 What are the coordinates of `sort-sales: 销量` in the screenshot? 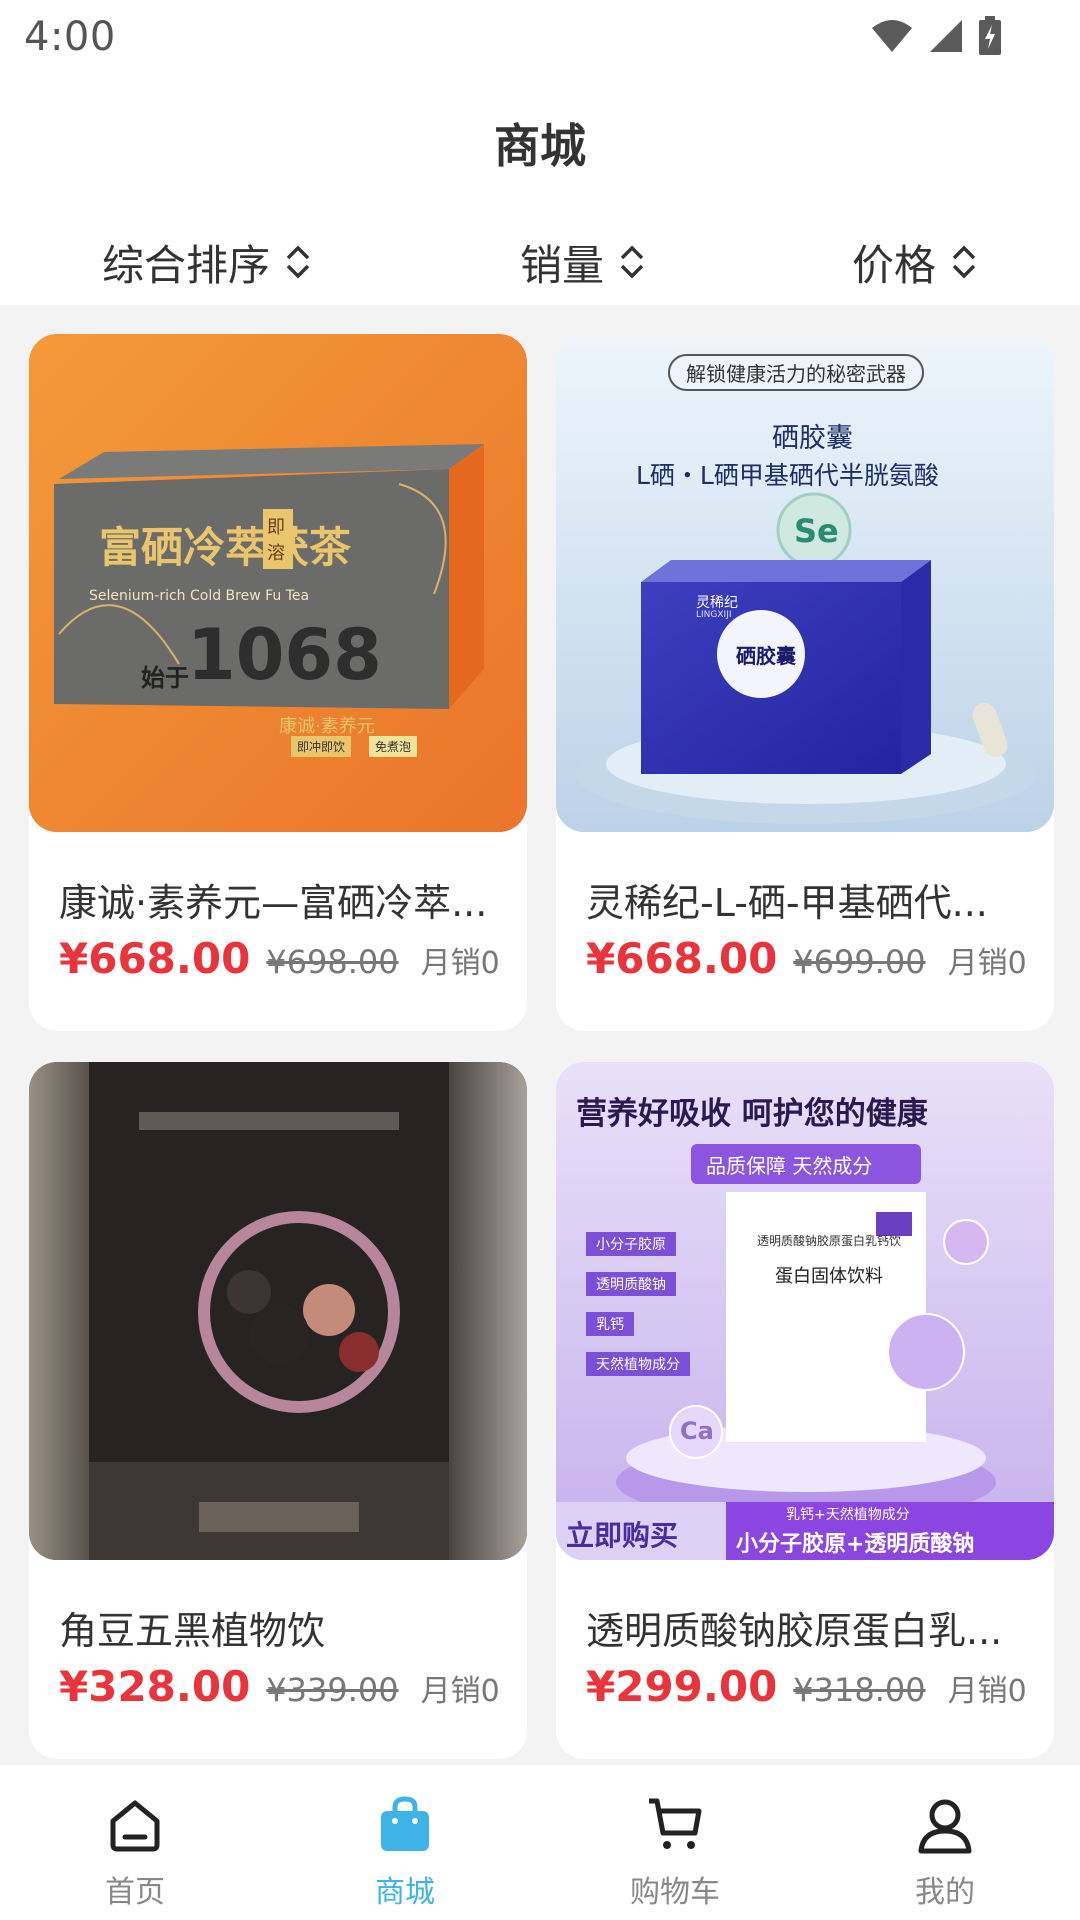 It's located at (583, 262).